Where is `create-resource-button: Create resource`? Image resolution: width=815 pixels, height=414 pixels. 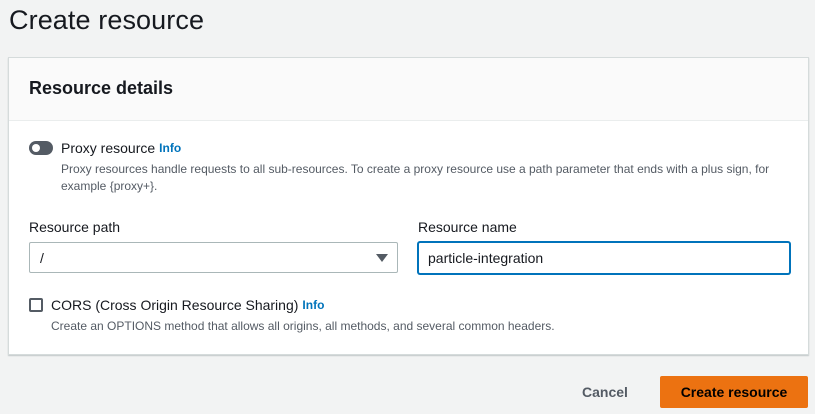 create-resource-button: Create resource is located at coordinates (734, 392).